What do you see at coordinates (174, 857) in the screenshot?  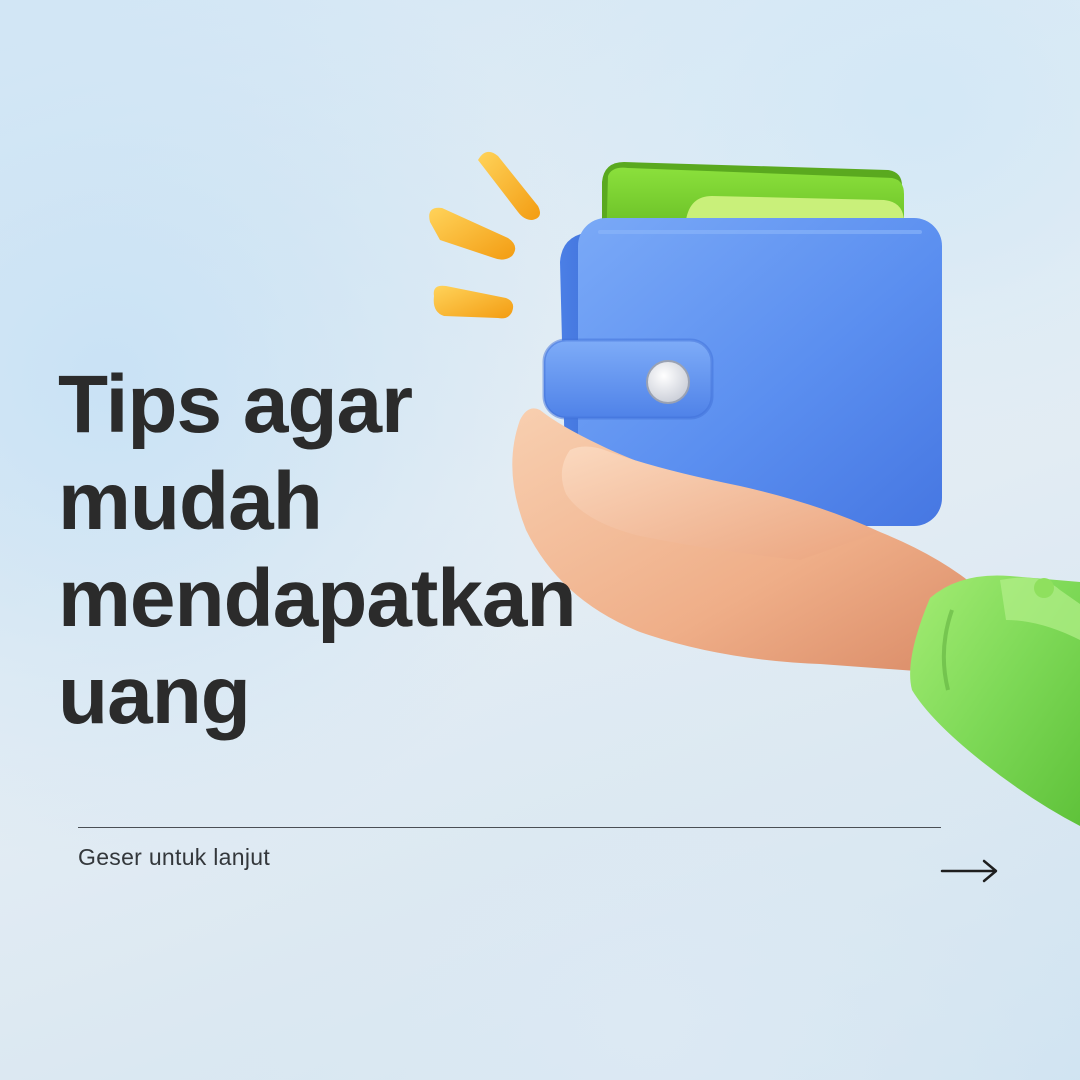 I see `swipe-hint-label: Geser untuk lanjut` at bounding box center [174, 857].